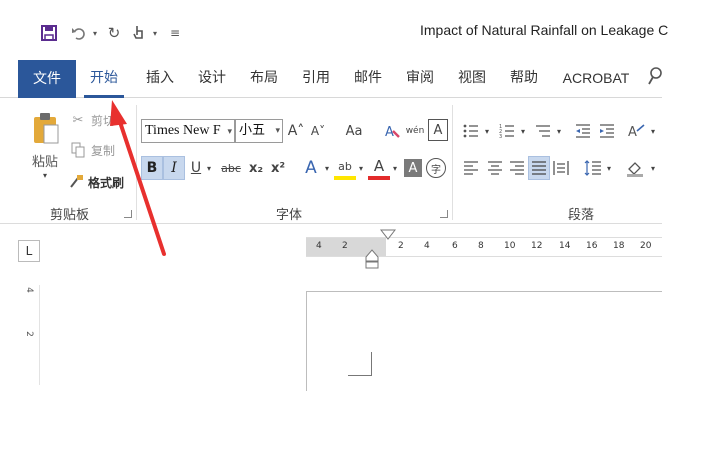 The width and height of the screenshot is (709, 475). I want to click on superscript-button: x², so click(278, 168).